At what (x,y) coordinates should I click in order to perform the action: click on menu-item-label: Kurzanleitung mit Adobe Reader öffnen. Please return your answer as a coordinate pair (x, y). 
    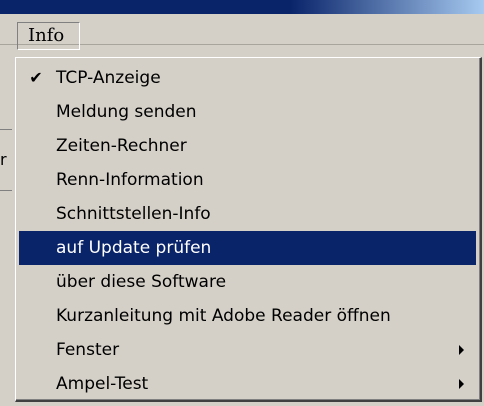
    Looking at the image, I should click on (223, 316).